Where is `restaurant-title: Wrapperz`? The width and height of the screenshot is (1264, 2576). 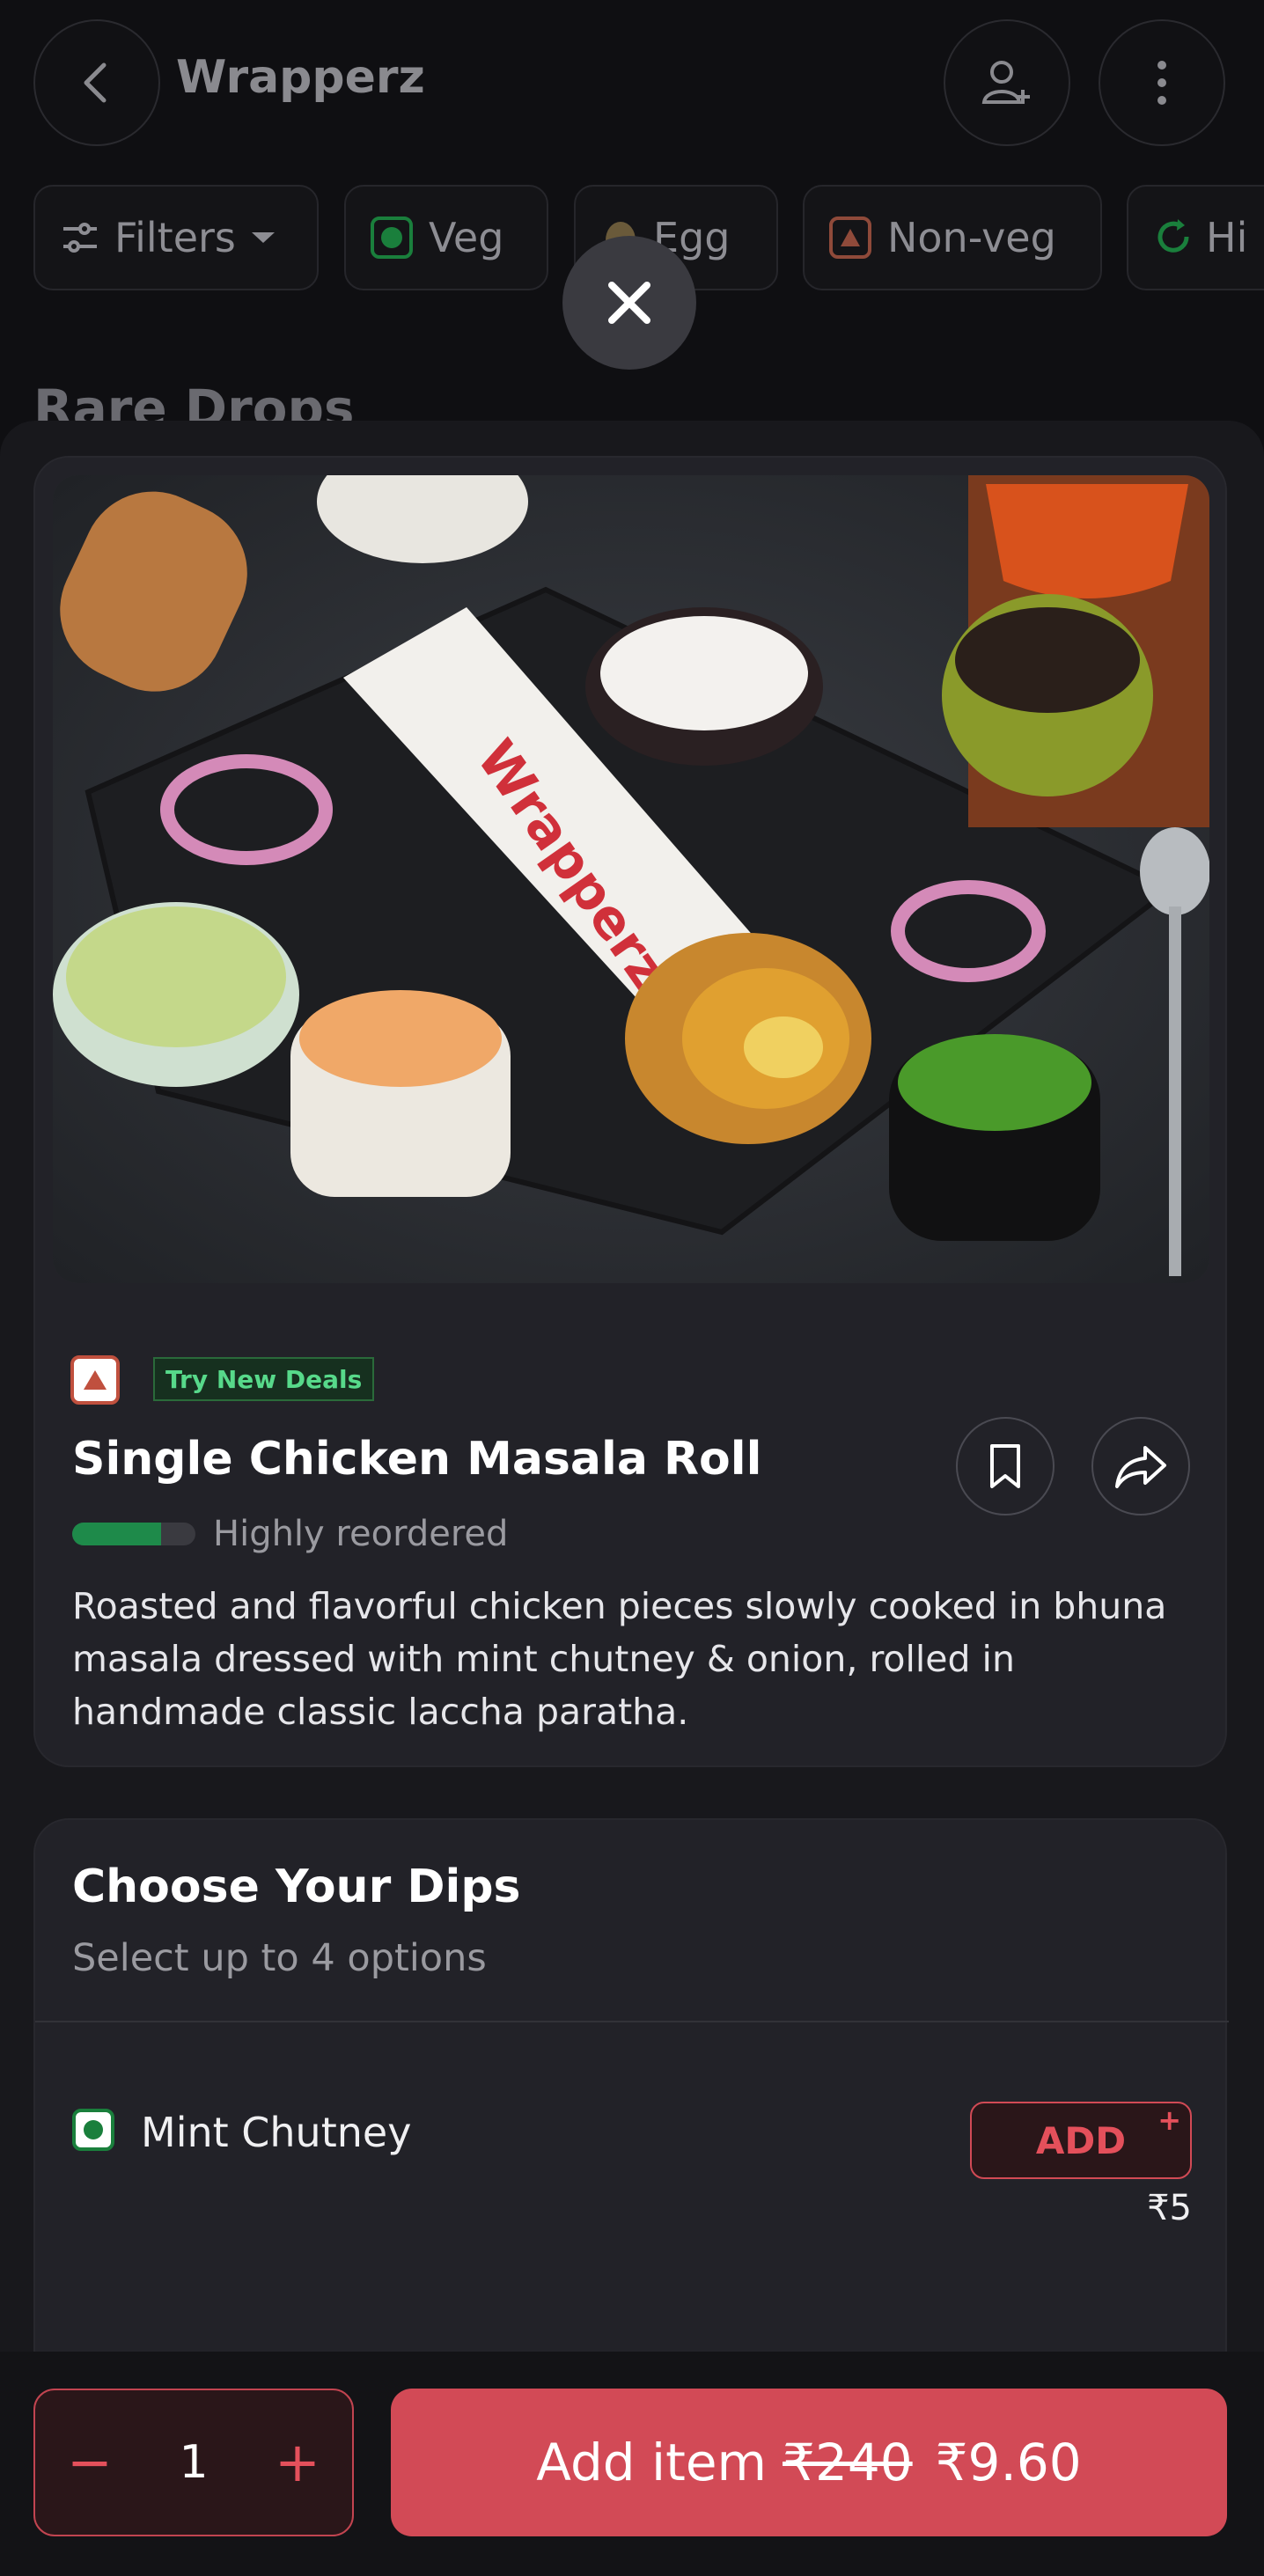
restaurant-title: Wrapperz is located at coordinates (301, 77).